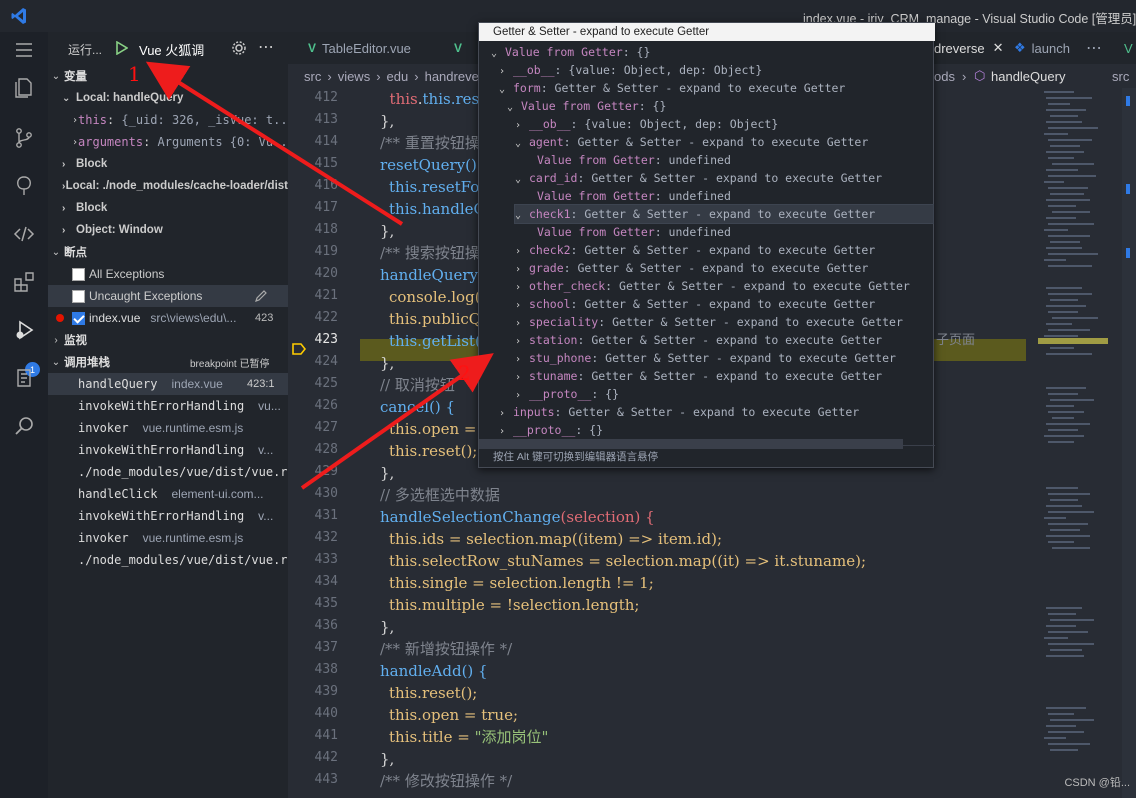 The width and height of the screenshot is (1136, 798). What do you see at coordinates (24, 138) in the screenshot?
I see `source-control-icon` at bounding box center [24, 138].